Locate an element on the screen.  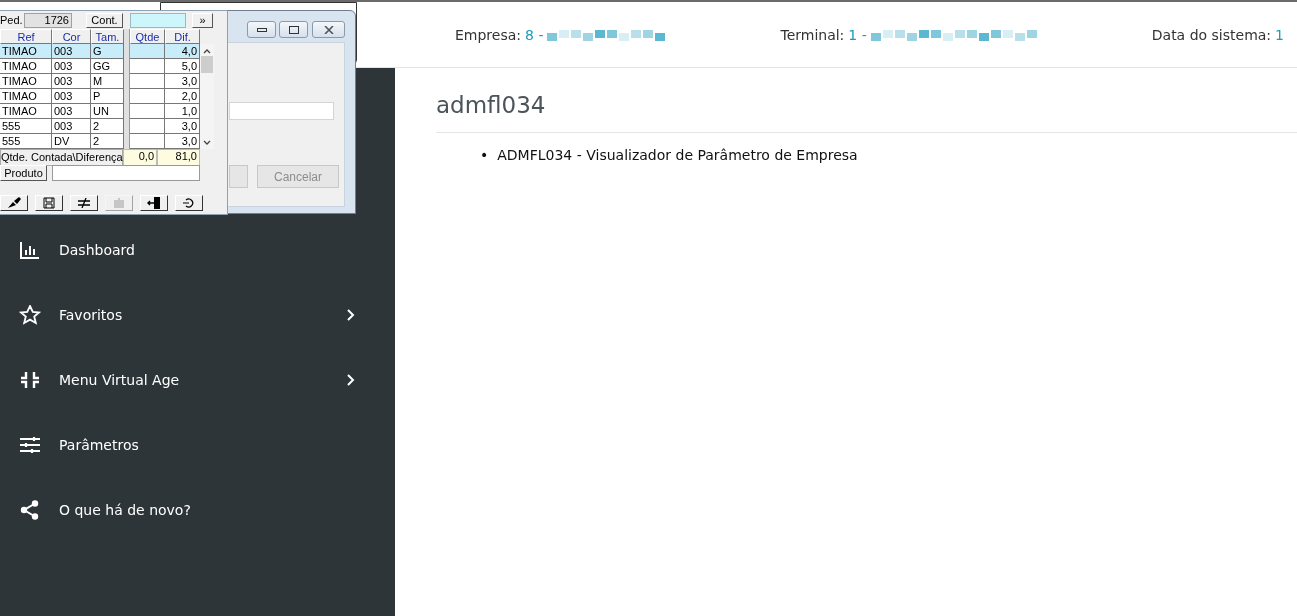
page-title: admfl034 is located at coordinates (491, 105).